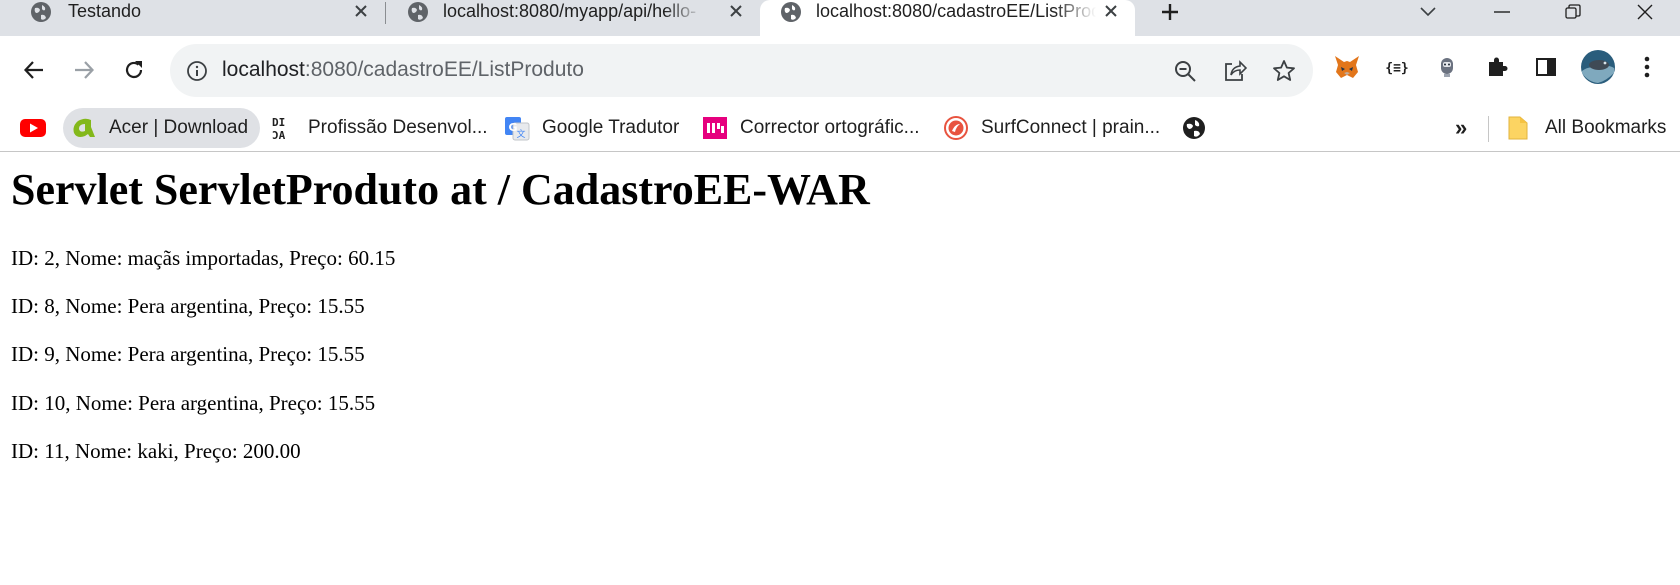 This screenshot has height=585, width=1680. I want to click on tab-search-chevron-icon, so click(1428, 12).